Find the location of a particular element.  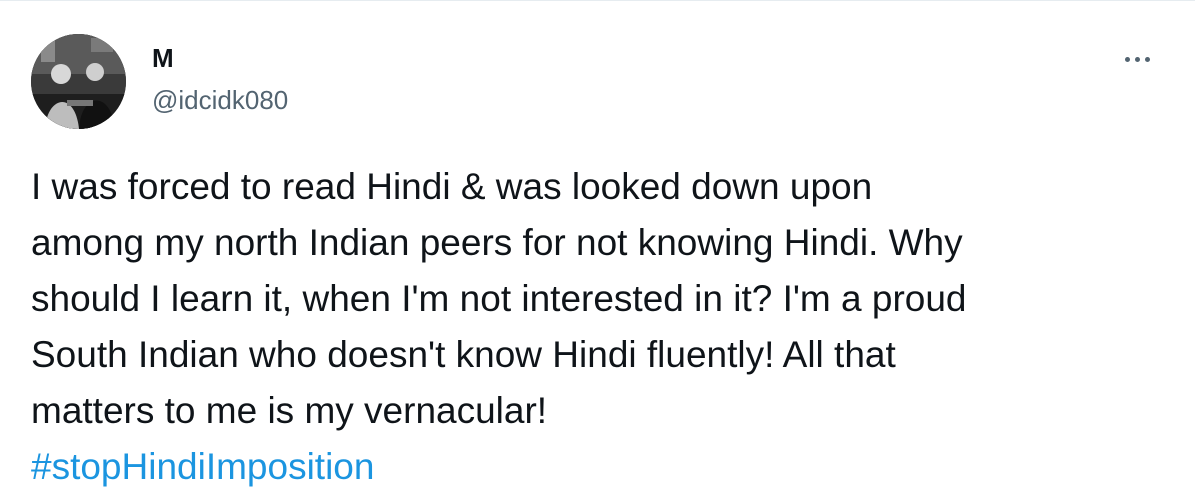

hashtag-link: #stopHindiImposition is located at coordinates (202, 467).